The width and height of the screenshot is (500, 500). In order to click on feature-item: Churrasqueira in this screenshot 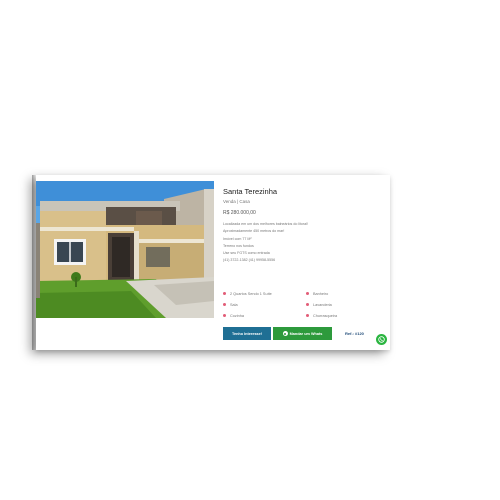, I will do `click(341, 315)`.